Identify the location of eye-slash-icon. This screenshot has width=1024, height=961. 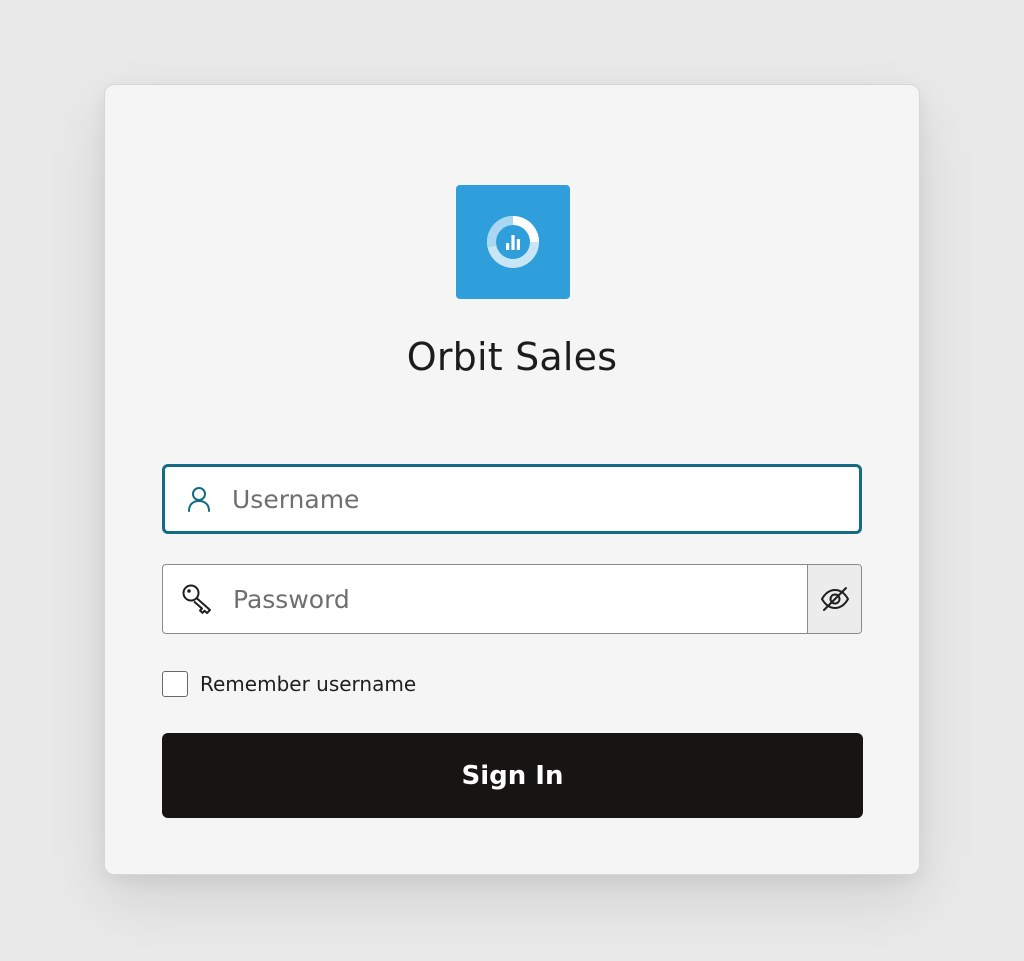
(834, 599).